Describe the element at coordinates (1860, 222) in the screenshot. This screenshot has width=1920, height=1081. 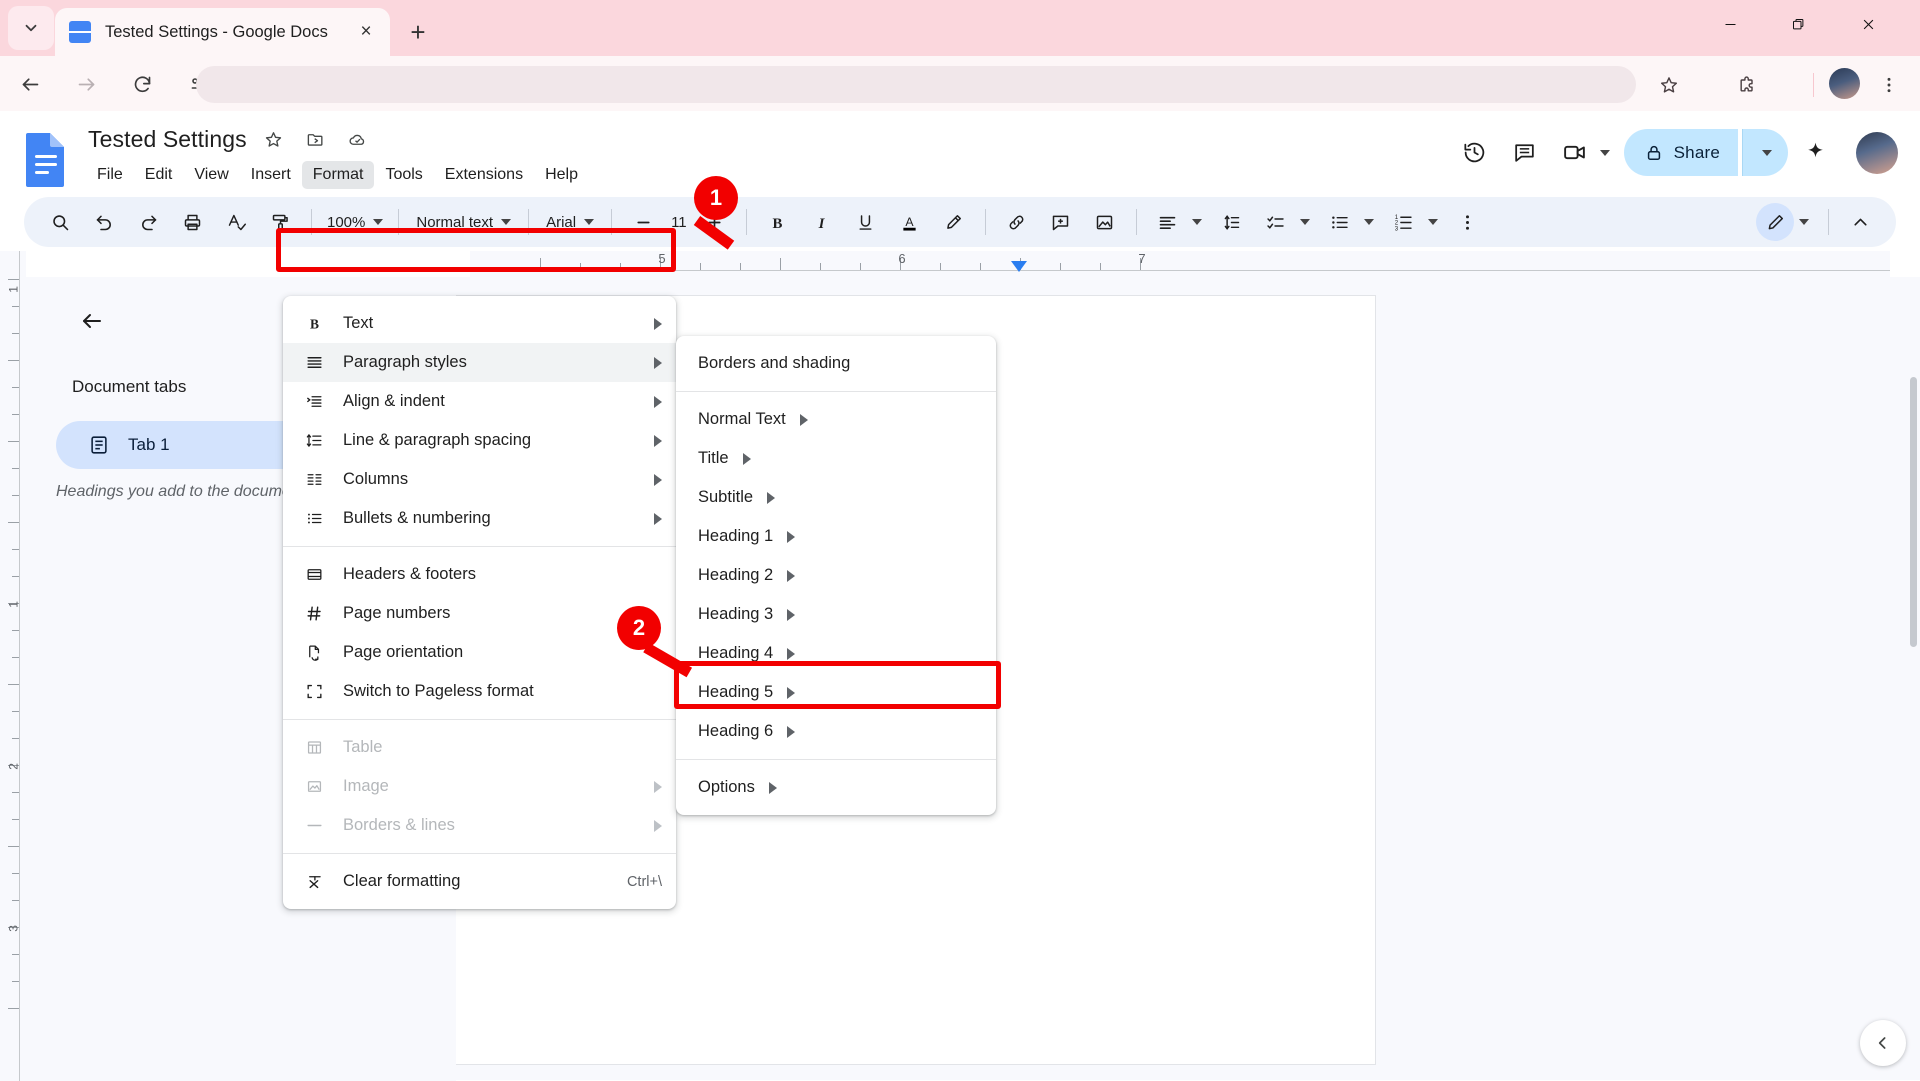
I see `hide-menus-icon` at that location.